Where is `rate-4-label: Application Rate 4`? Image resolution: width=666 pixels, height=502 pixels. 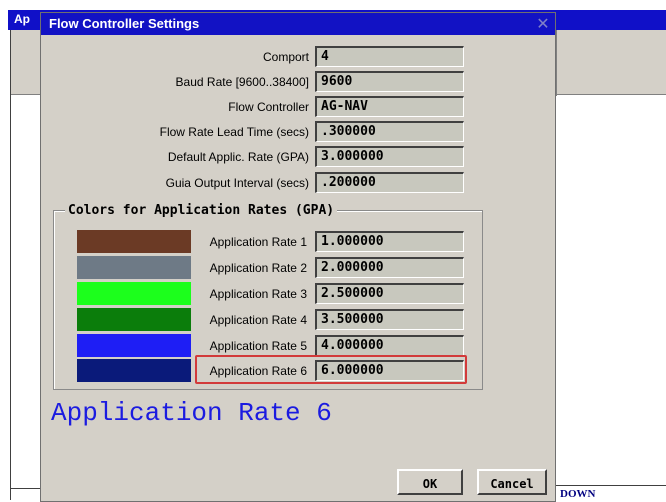 rate-4-label: Application Rate 4 is located at coordinates (258, 320).